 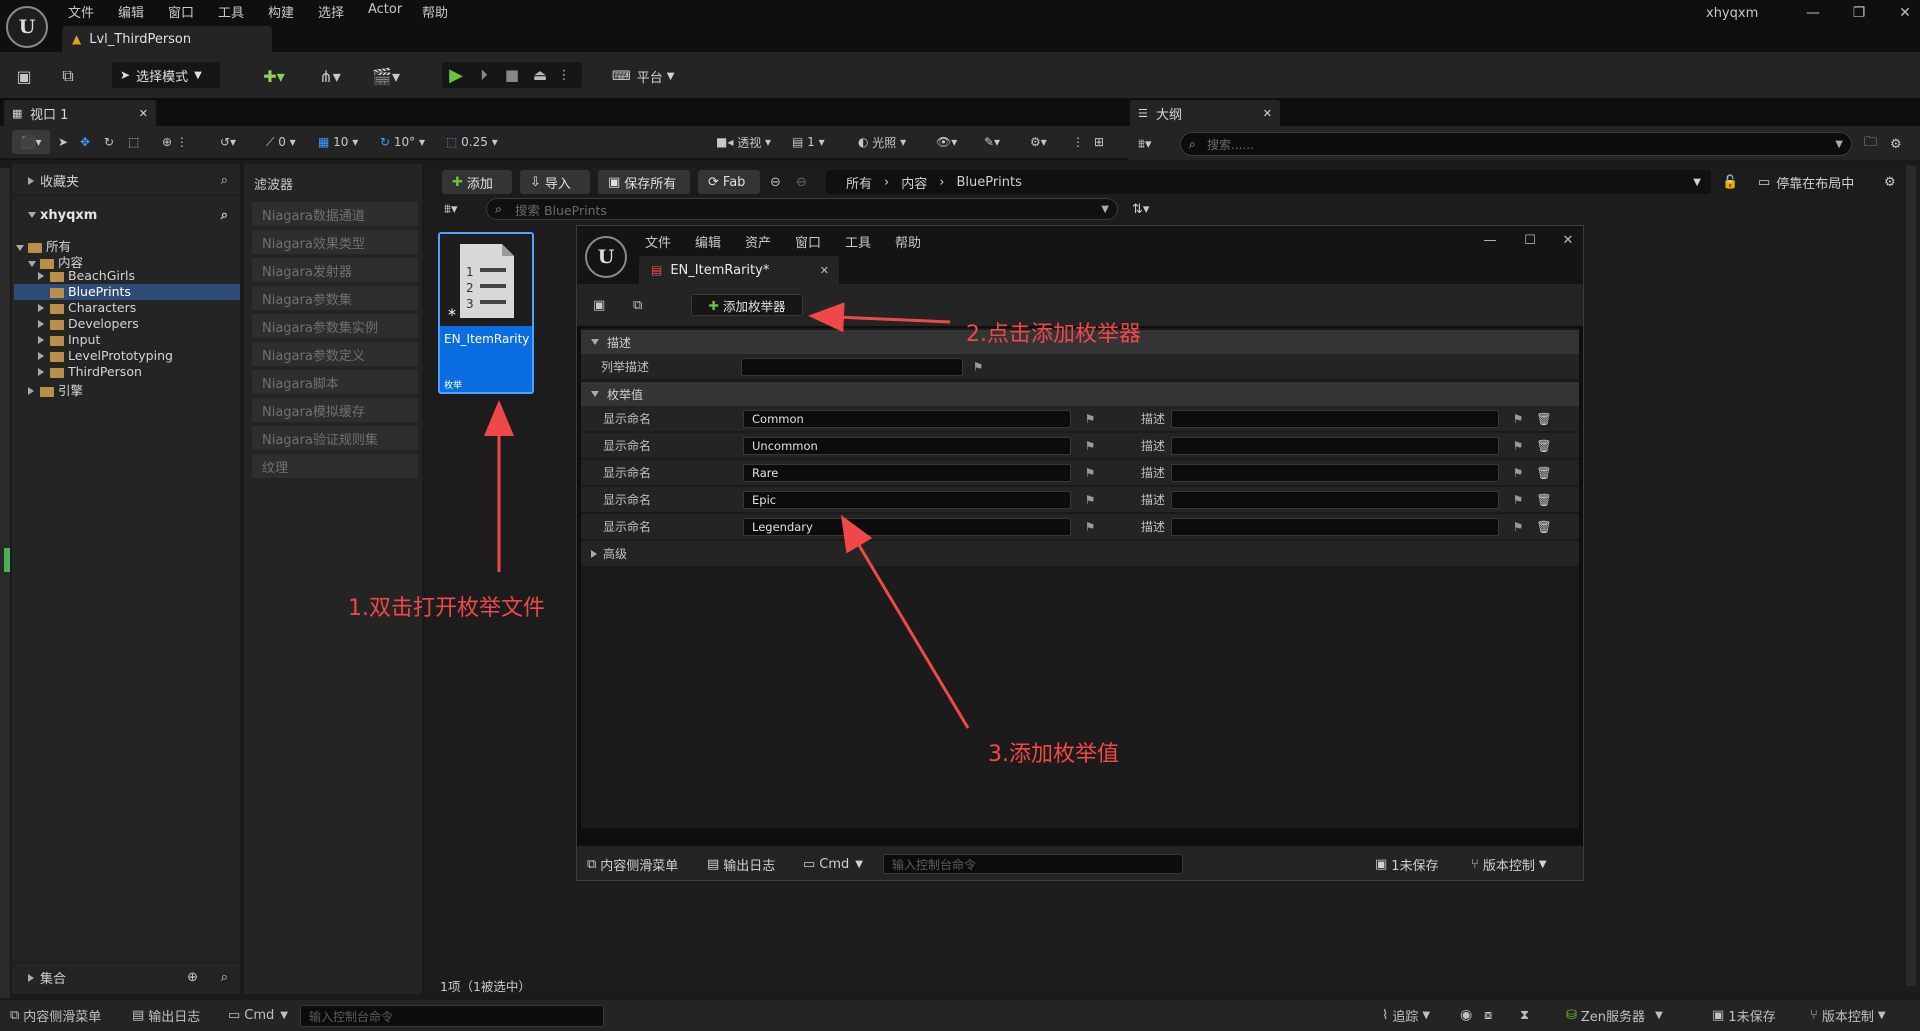 I want to click on favorites-header: 收藏夹 ⌕, so click(x=126, y=181).